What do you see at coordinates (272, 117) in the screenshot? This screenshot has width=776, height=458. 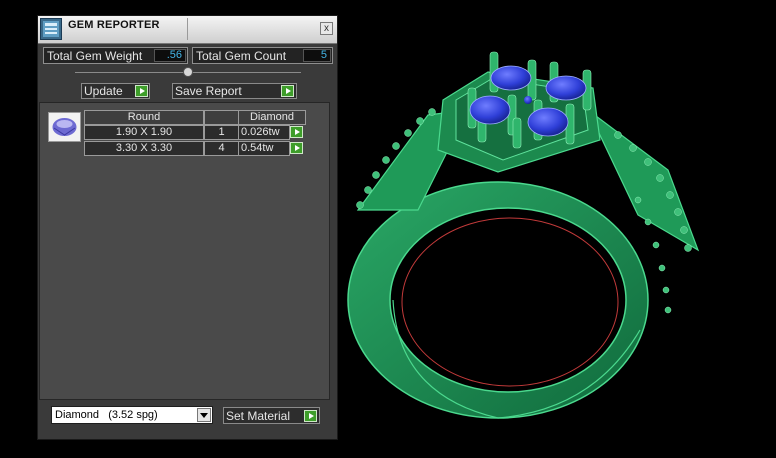 I see `stone-column-header: Diamond` at bounding box center [272, 117].